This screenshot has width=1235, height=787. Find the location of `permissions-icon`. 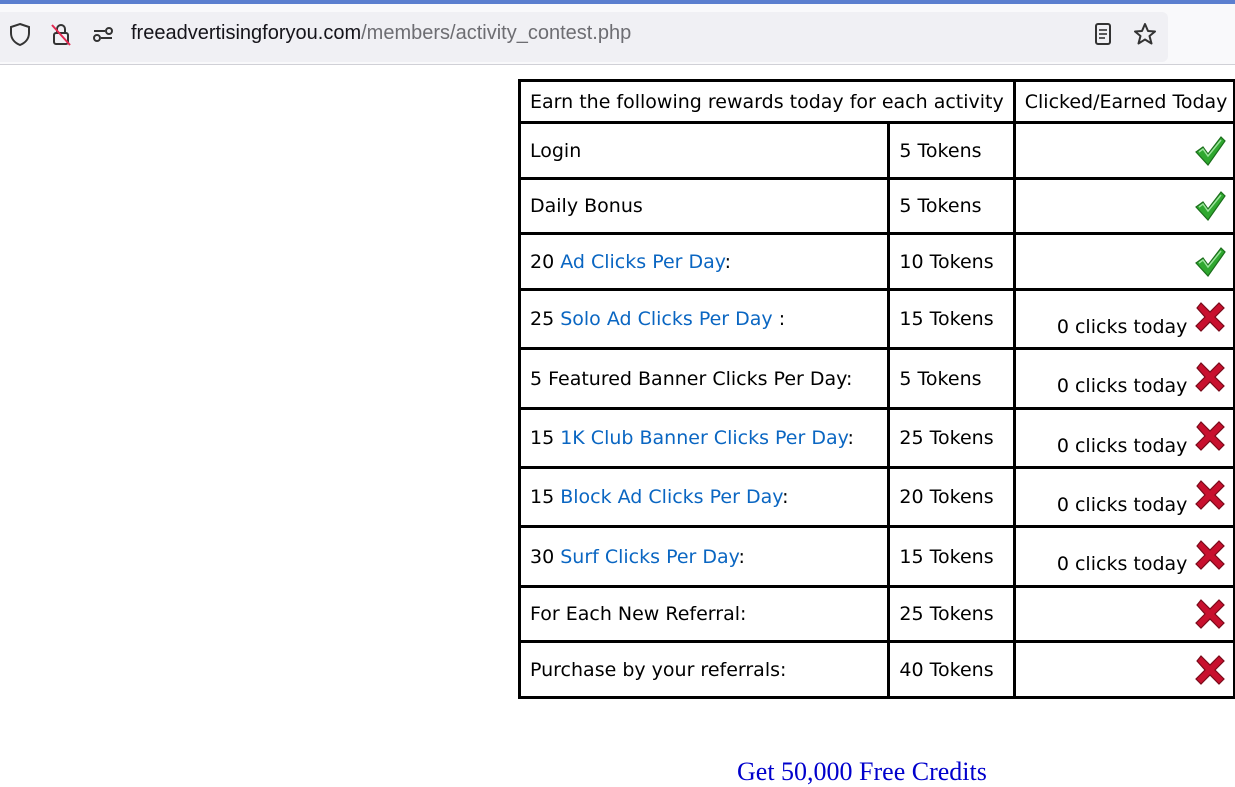

permissions-icon is located at coordinates (103, 34).